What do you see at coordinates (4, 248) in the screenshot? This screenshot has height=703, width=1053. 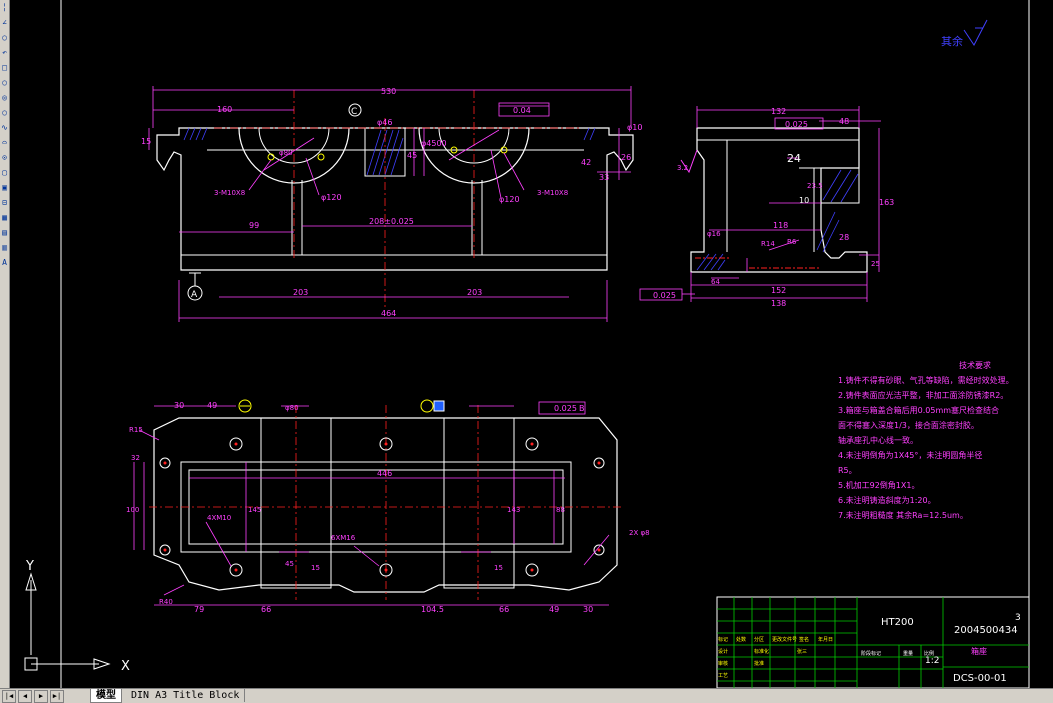 I see `table-tool-icon: ▥` at bounding box center [4, 248].